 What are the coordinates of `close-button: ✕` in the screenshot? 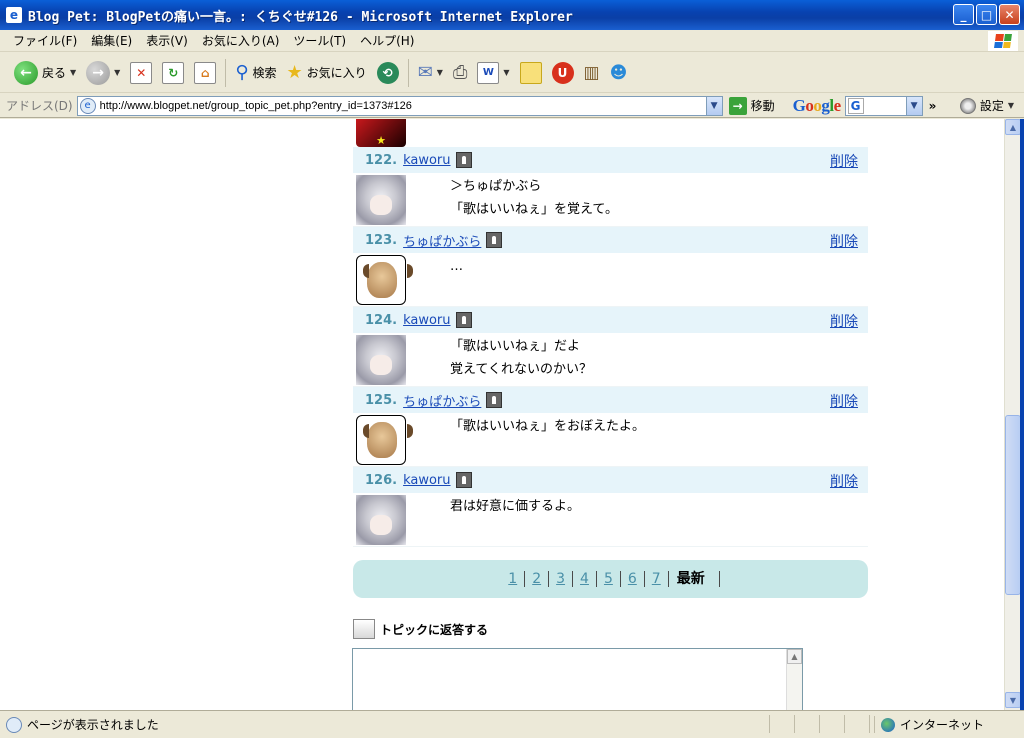 It's located at (1009, 14).